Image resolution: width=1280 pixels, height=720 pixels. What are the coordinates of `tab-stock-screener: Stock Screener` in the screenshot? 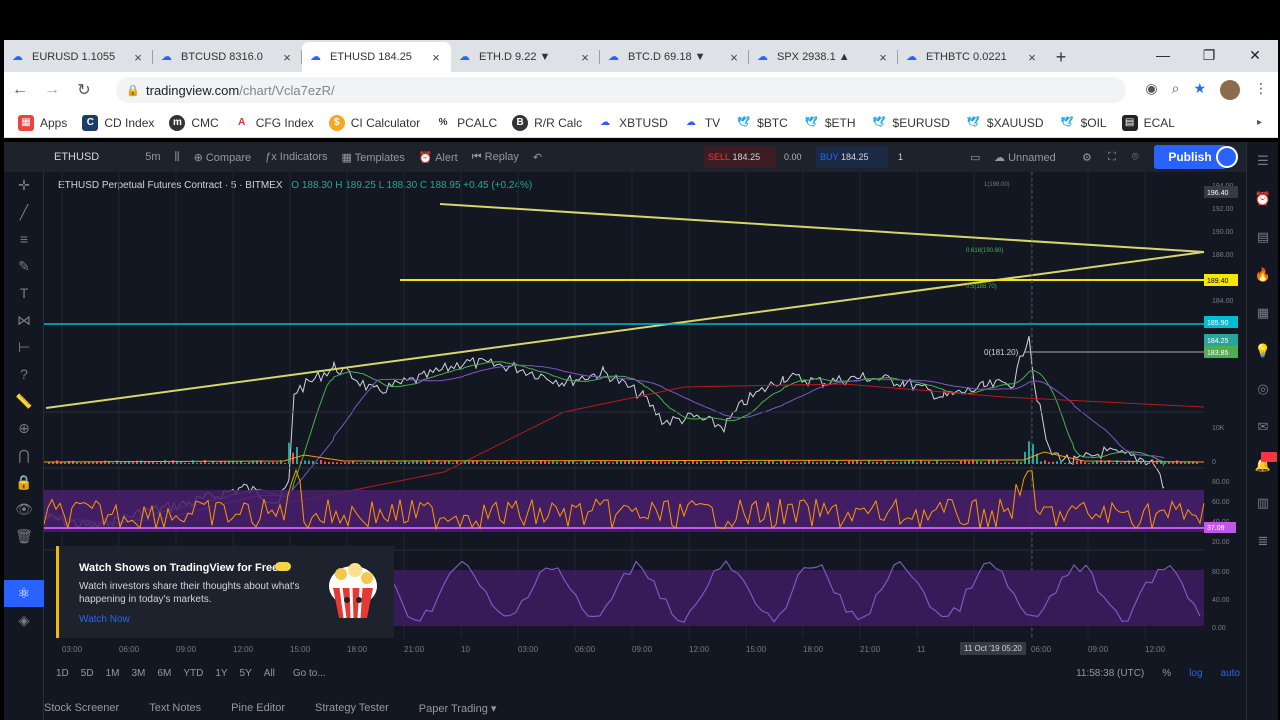 It's located at (81, 708).